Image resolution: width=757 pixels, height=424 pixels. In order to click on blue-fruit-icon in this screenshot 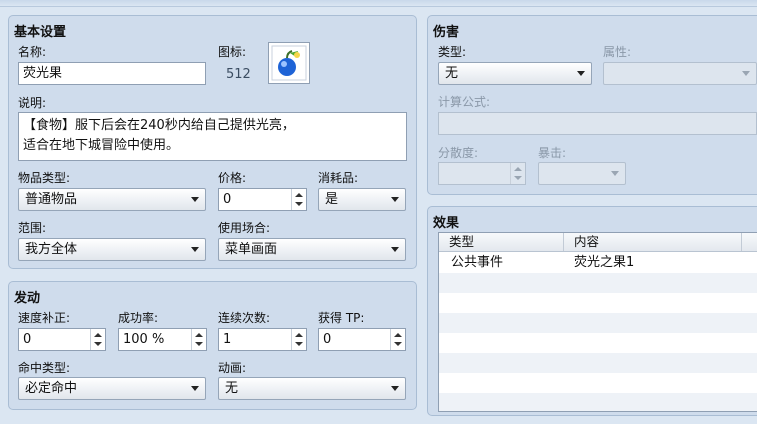, I will do `click(289, 63)`.